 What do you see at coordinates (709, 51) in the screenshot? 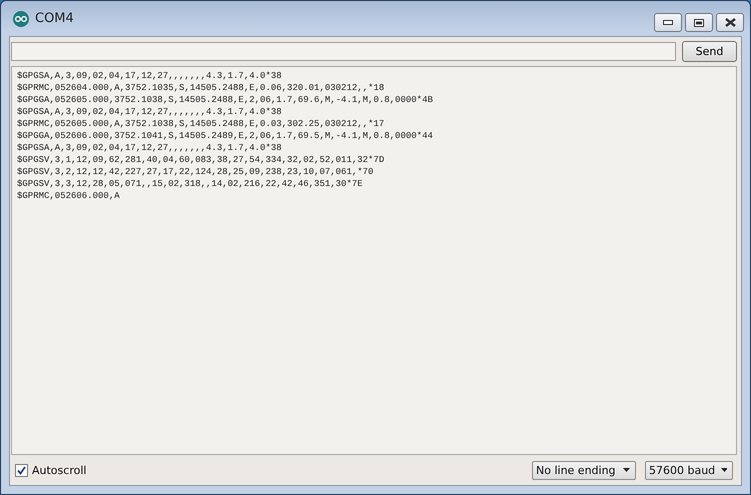
I see `send-button: Send` at bounding box center [709, 51].